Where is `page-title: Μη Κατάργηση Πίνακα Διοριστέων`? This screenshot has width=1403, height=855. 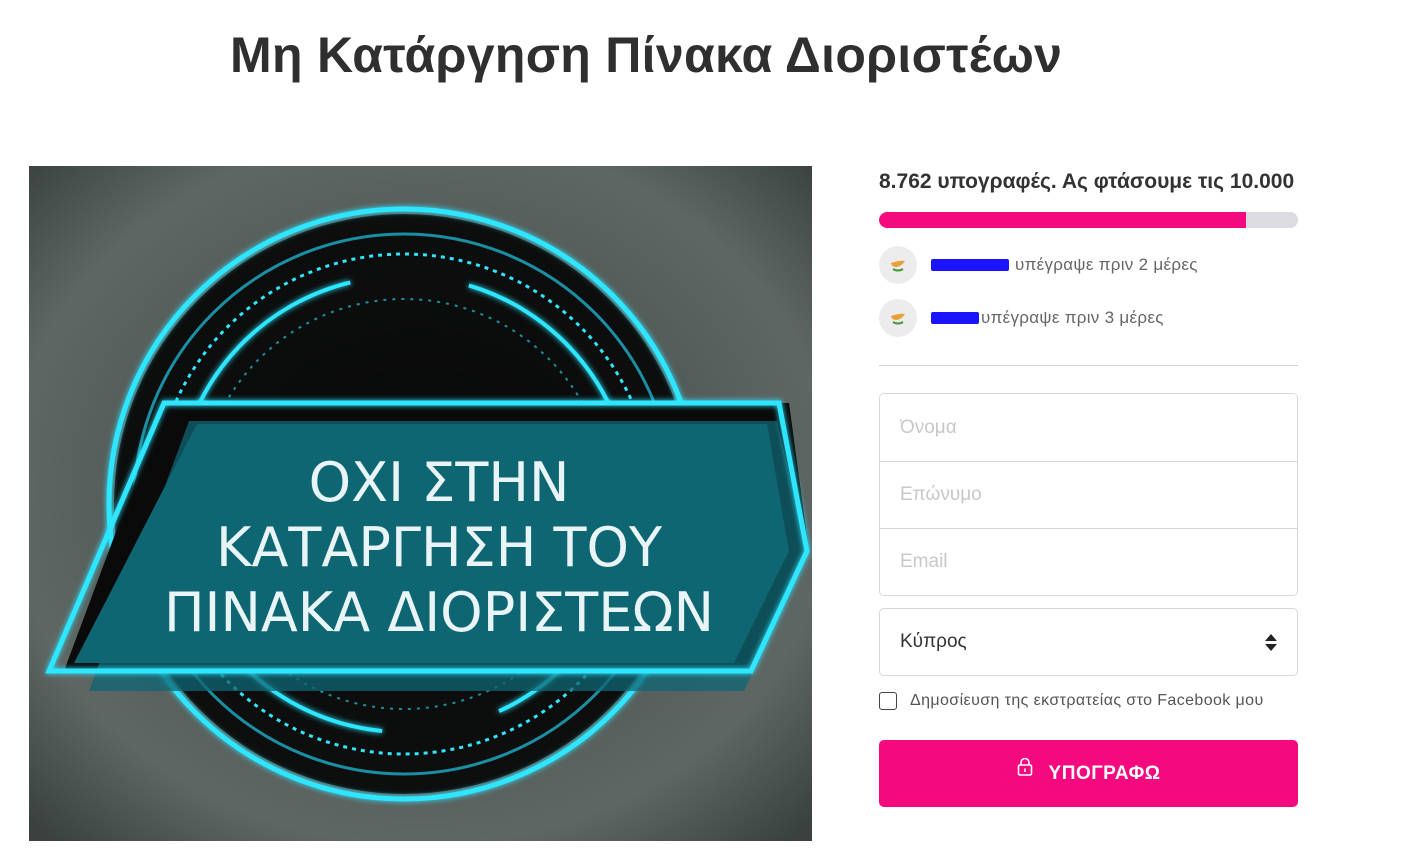 page-title: Μη Κατάργηση Πίνακα Διοριστέων is located at coordinates (646, 55).